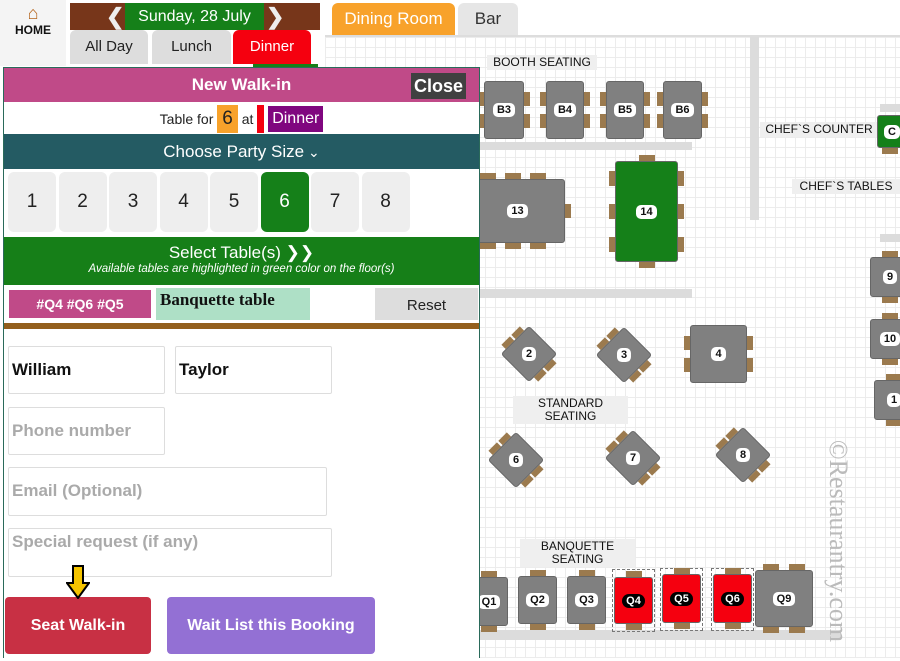  I want to click on table-9: 9, so click(885, 277).